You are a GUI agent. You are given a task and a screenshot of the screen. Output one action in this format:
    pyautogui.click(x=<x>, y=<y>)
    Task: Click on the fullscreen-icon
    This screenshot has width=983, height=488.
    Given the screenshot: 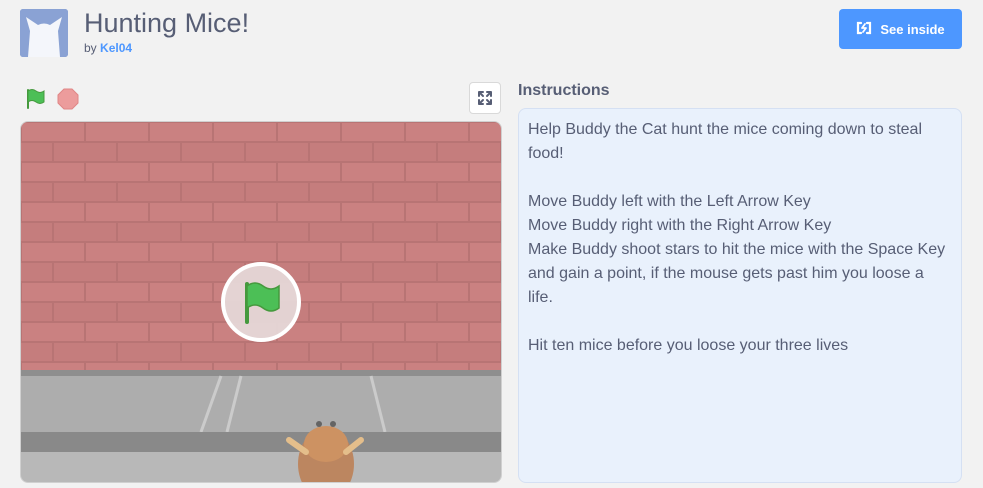 What is the action you would take?
    pyautogui.click(x=485, y=98)
    